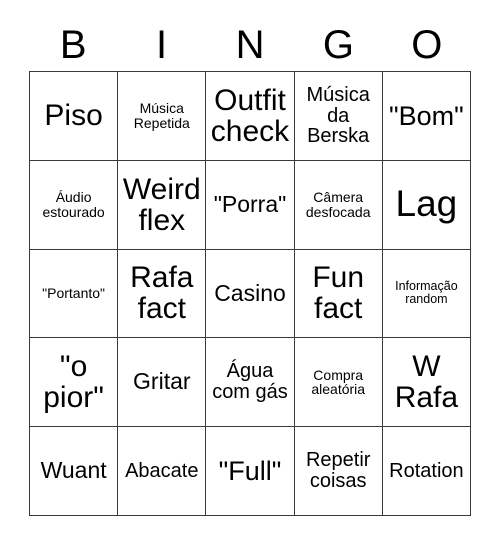 This screenshot has width=500, height=544. I want to click on bingo-cell-b1: Piso, so click(74, 116).